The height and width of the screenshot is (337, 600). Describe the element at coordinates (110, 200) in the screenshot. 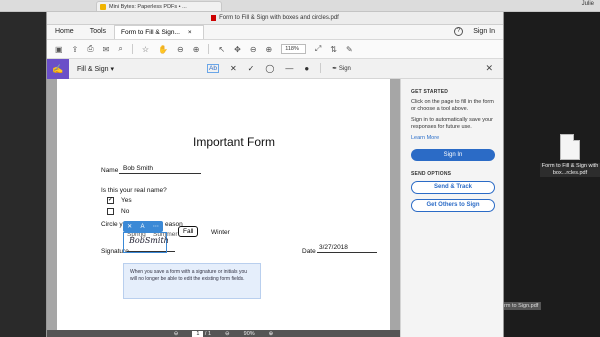

I see `yes-checkbox: ✓` at that location.